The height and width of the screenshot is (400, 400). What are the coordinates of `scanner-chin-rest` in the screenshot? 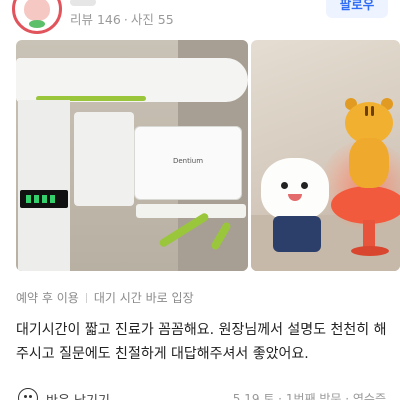 It's located at (191, 211).